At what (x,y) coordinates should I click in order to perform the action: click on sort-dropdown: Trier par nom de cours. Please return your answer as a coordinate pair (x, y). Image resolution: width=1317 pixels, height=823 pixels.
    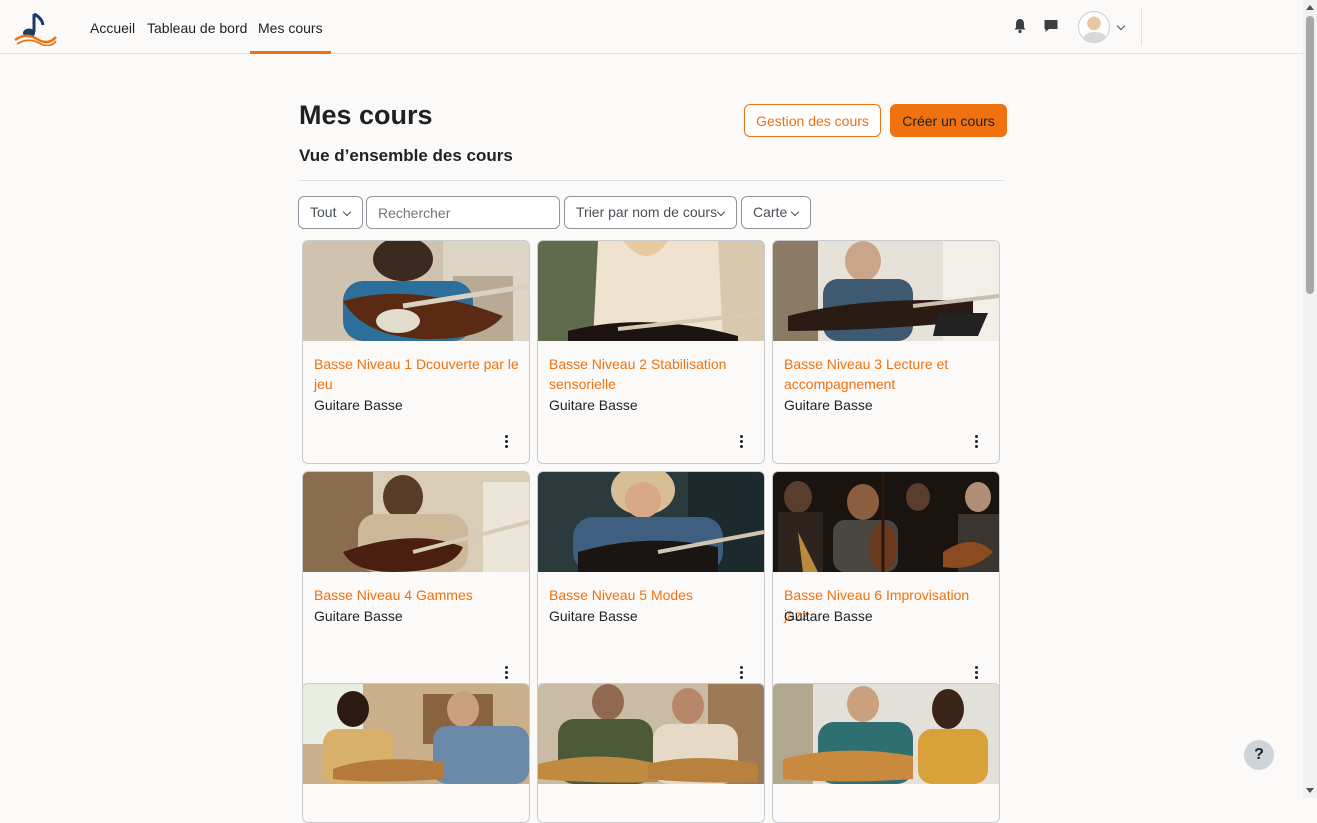
    Looking at the image, I should click on (650, 212).